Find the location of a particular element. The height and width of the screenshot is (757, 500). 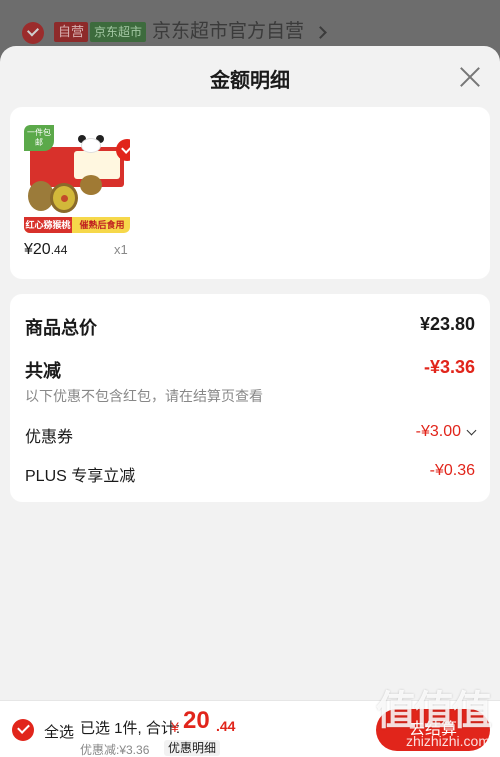

banner-left-text: 红心猕猴桃 is located at coordinates (48, 225).